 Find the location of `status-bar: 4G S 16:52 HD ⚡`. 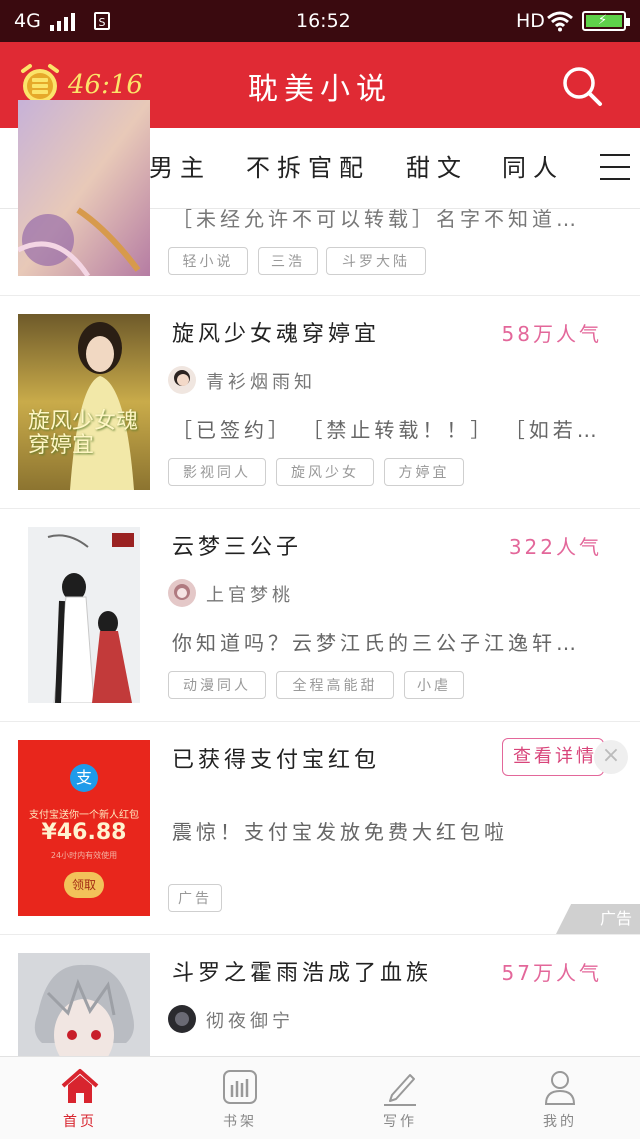

status-bar: 4G S 16:52 HD ⚡ is located at coordinates (320, 21).